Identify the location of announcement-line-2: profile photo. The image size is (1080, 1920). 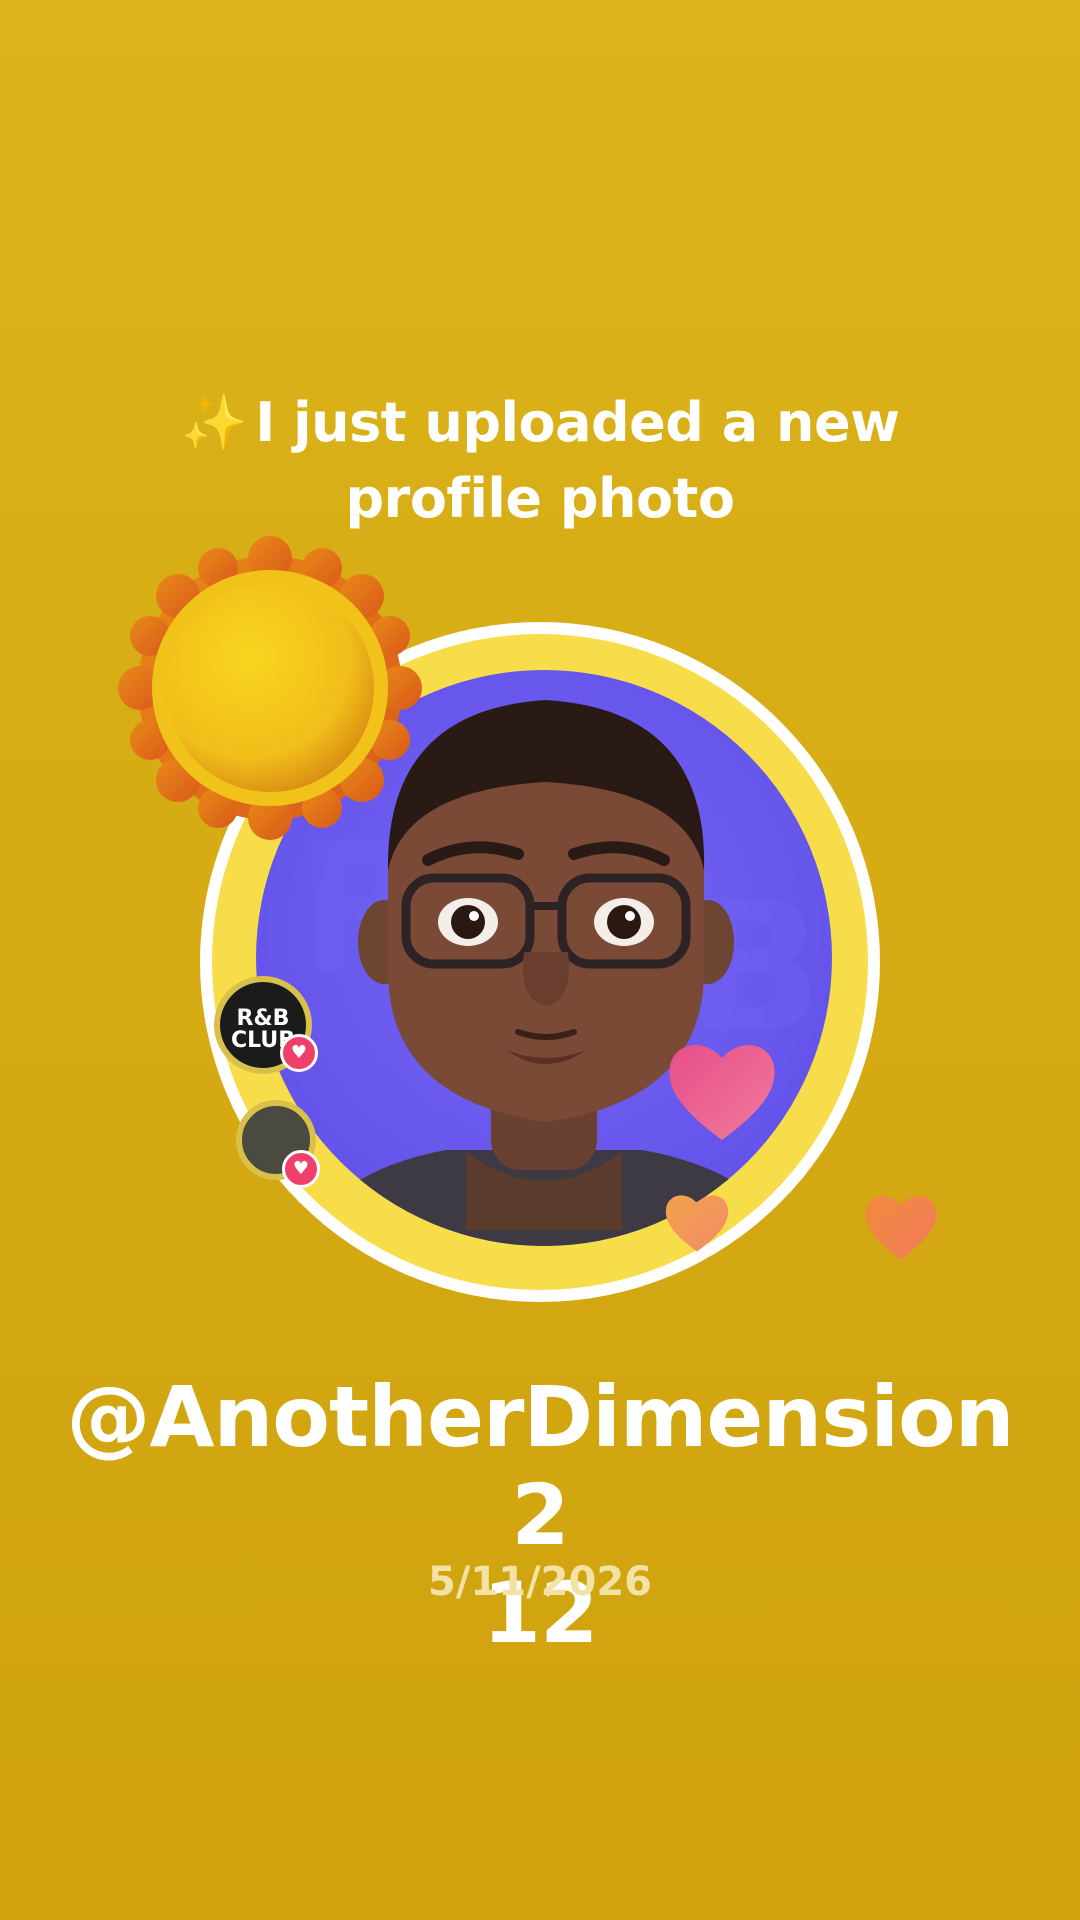
(540, 498).